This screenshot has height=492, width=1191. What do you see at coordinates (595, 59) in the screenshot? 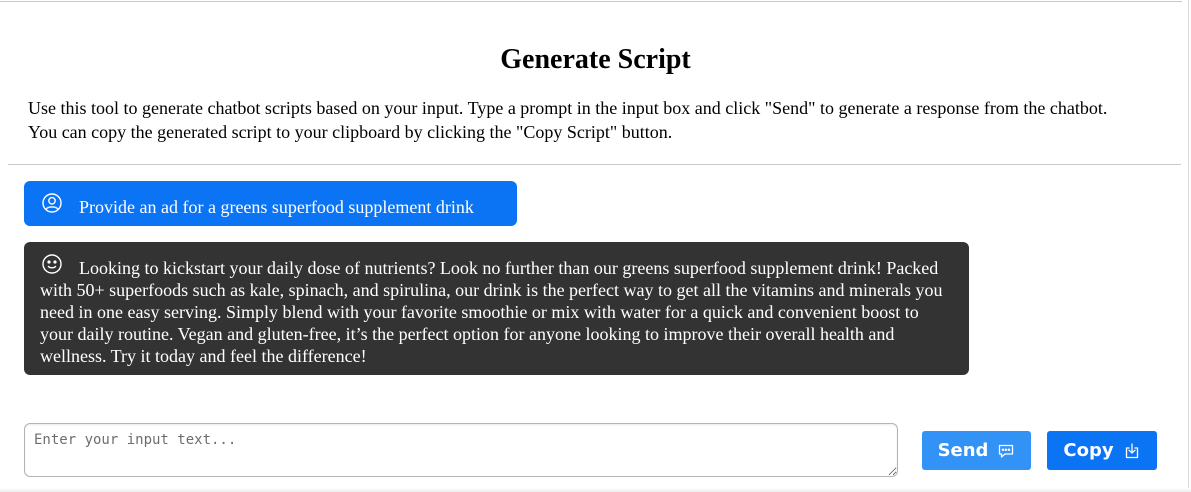
I see `page-title: Generate Script` at bounding box center [595, 59].